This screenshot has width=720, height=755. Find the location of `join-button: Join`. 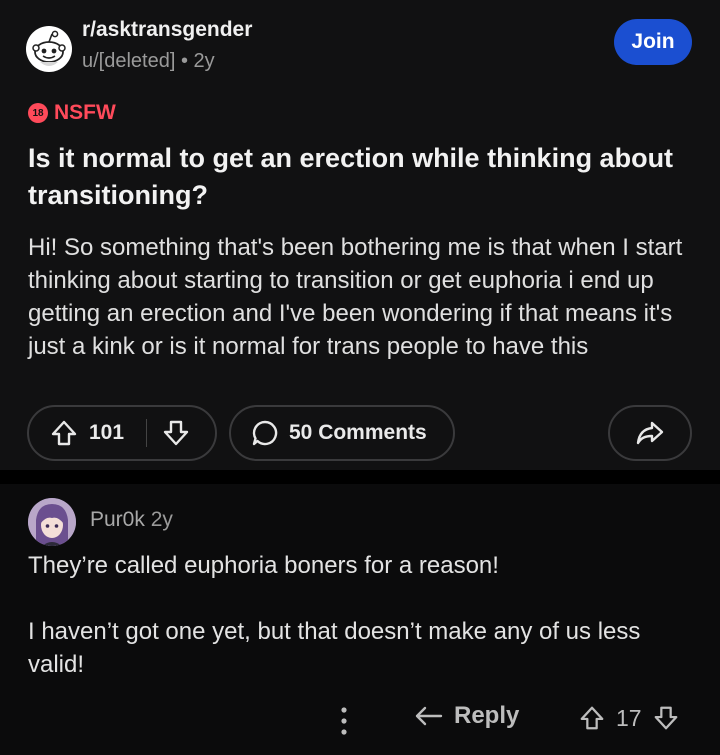

join-button: Join is located at coordinates (653, 42).